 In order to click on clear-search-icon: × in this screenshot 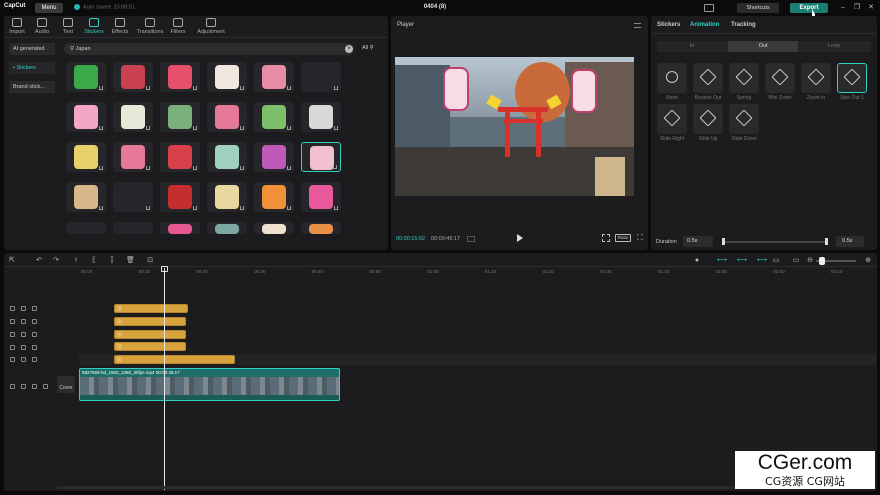, I will do `click(349, 49)`.